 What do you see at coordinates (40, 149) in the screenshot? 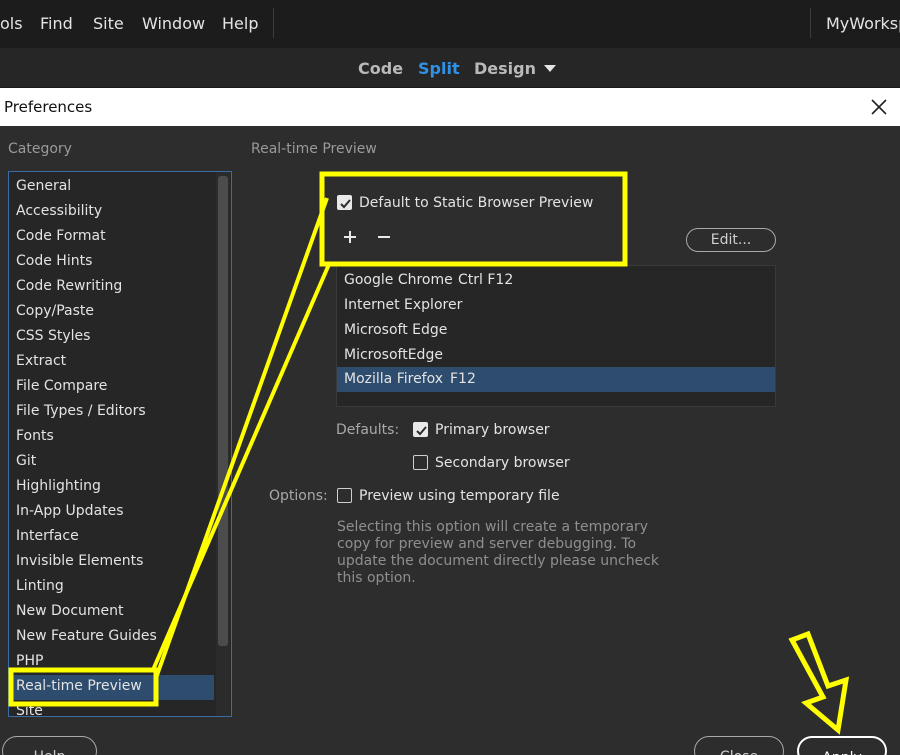
I see `category-heading: Category` at bounding box center [40, 149].